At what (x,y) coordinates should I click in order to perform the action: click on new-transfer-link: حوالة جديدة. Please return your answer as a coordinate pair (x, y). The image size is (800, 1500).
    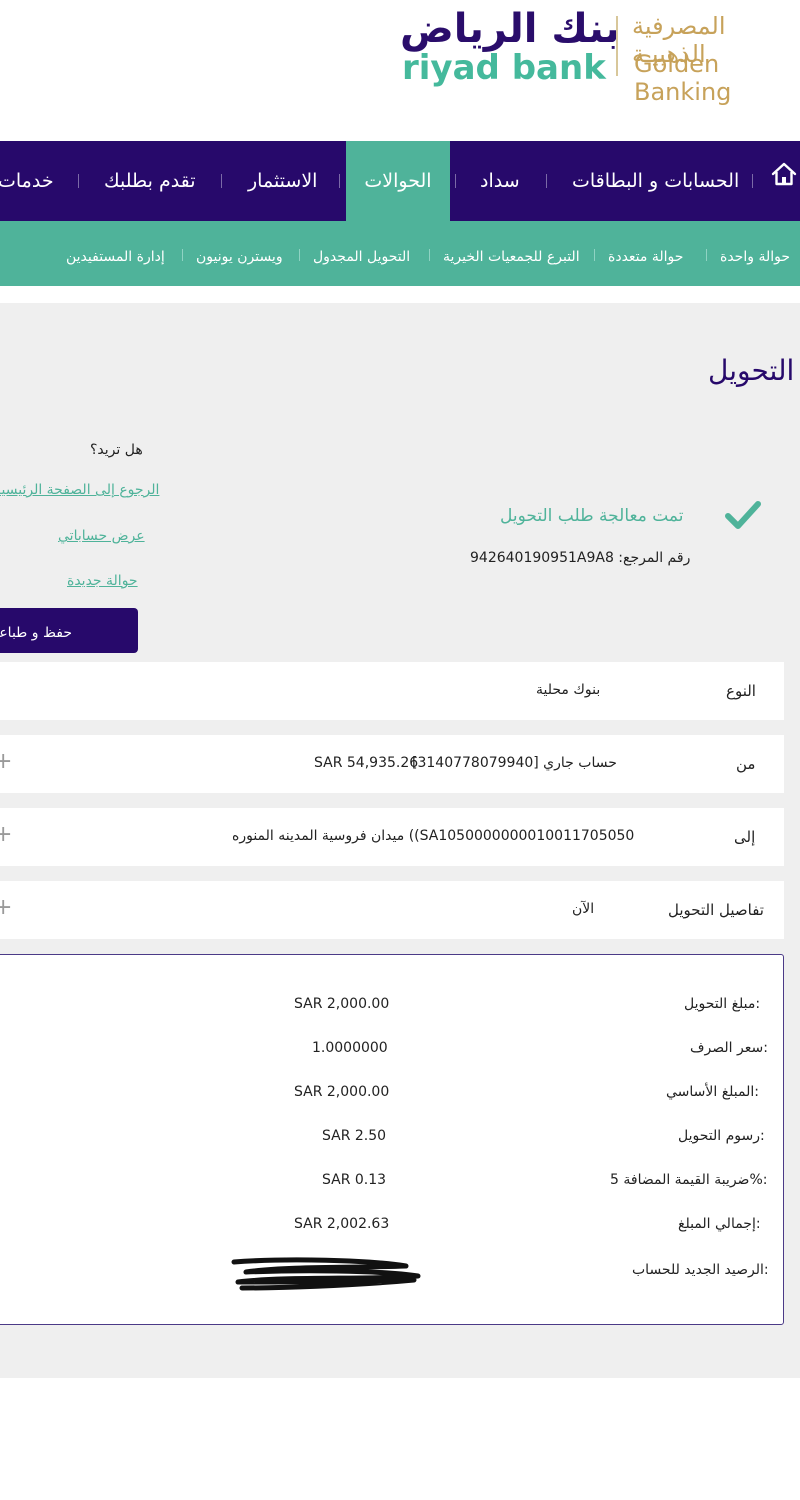
    Looking at the image, I should click on (102, 581).